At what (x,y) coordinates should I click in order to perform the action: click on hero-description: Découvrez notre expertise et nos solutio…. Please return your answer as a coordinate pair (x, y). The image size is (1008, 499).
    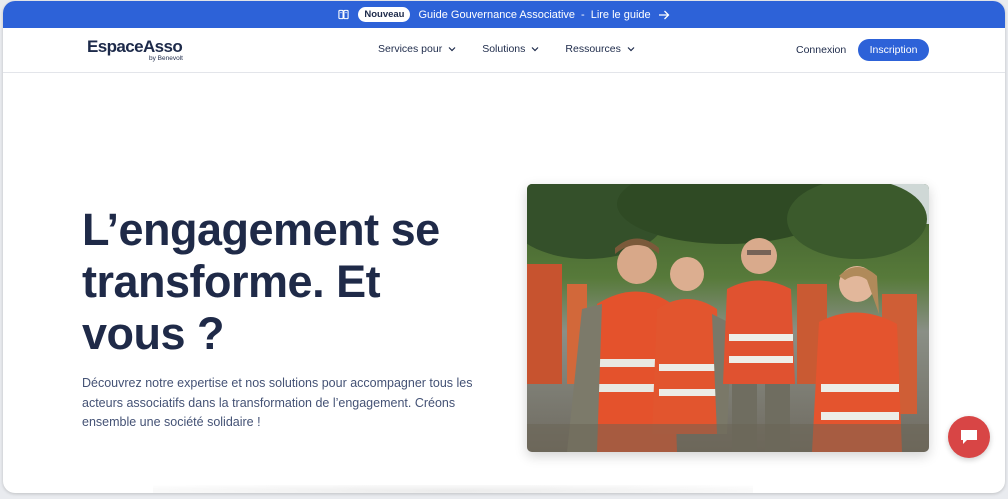
    Looking at the image, I should click on (277, 402).